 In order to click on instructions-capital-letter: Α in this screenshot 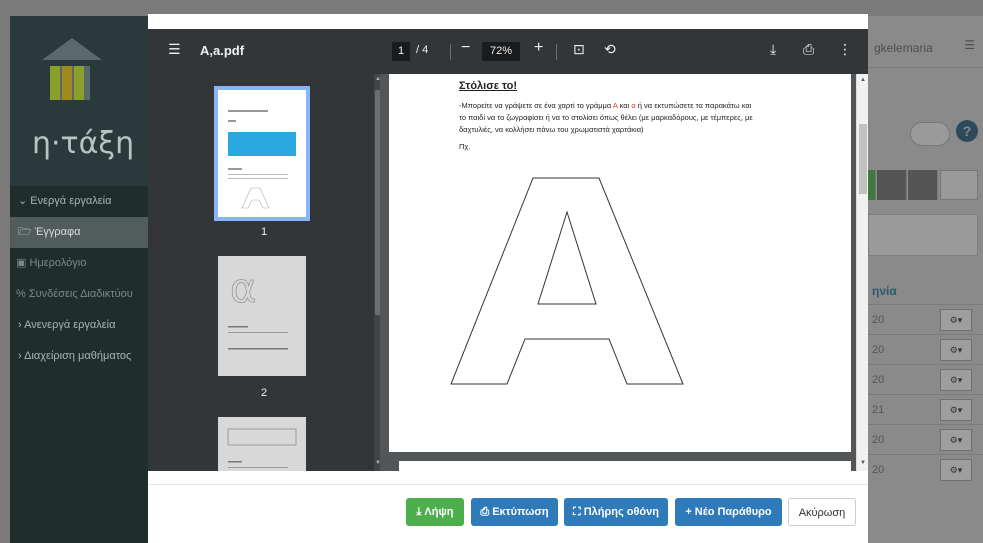, I will do `click(615, 105)`.